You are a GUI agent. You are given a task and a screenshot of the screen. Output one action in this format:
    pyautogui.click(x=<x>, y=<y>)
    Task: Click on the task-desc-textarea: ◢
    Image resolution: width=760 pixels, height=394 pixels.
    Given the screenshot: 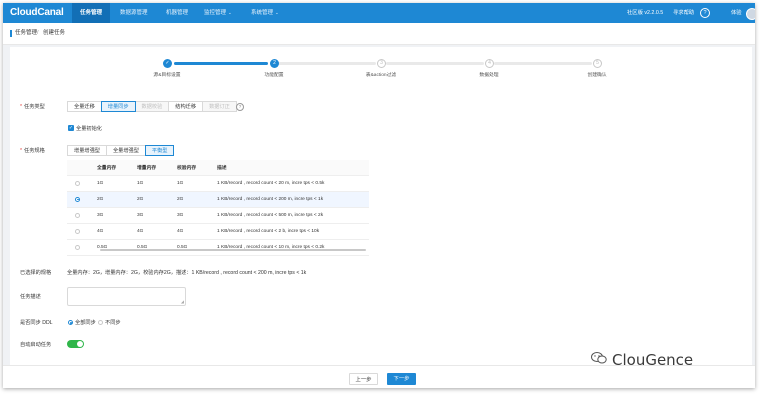 What is the action you would take?
    pyautogui.click(x=126, y=296)
    